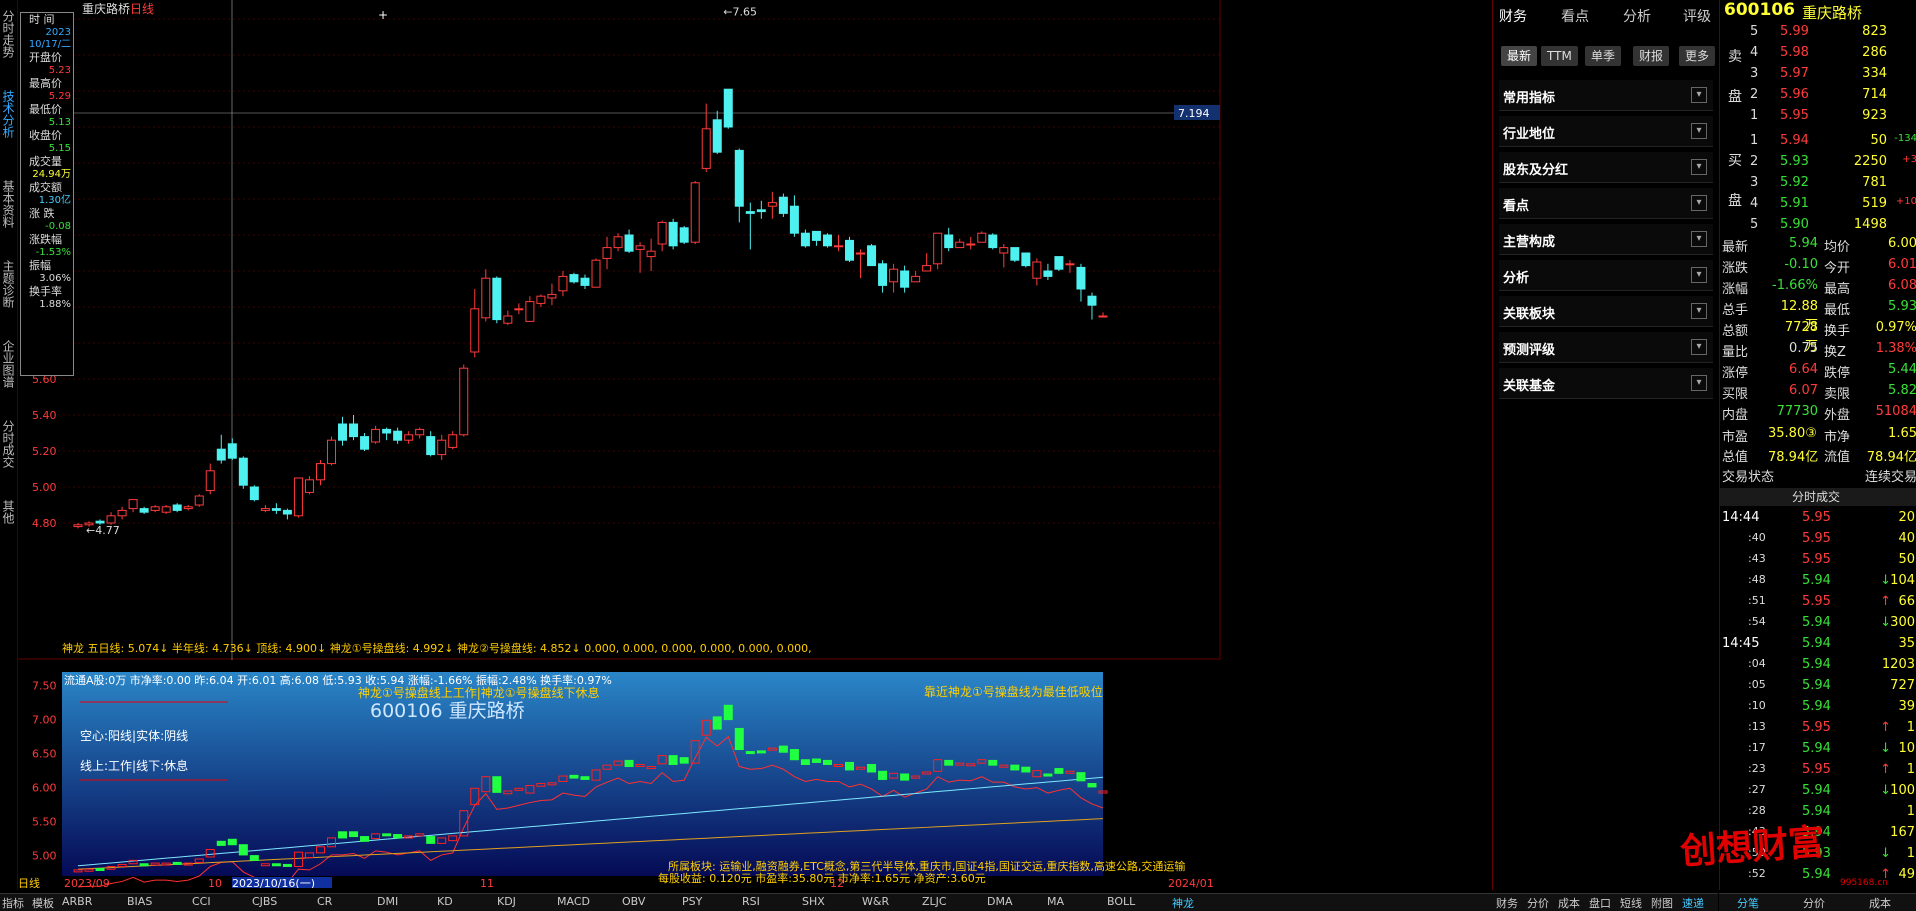 The image size is (1916, 911). I want to click on indicator-tab-DMA: DMA, so click(1000, 901).